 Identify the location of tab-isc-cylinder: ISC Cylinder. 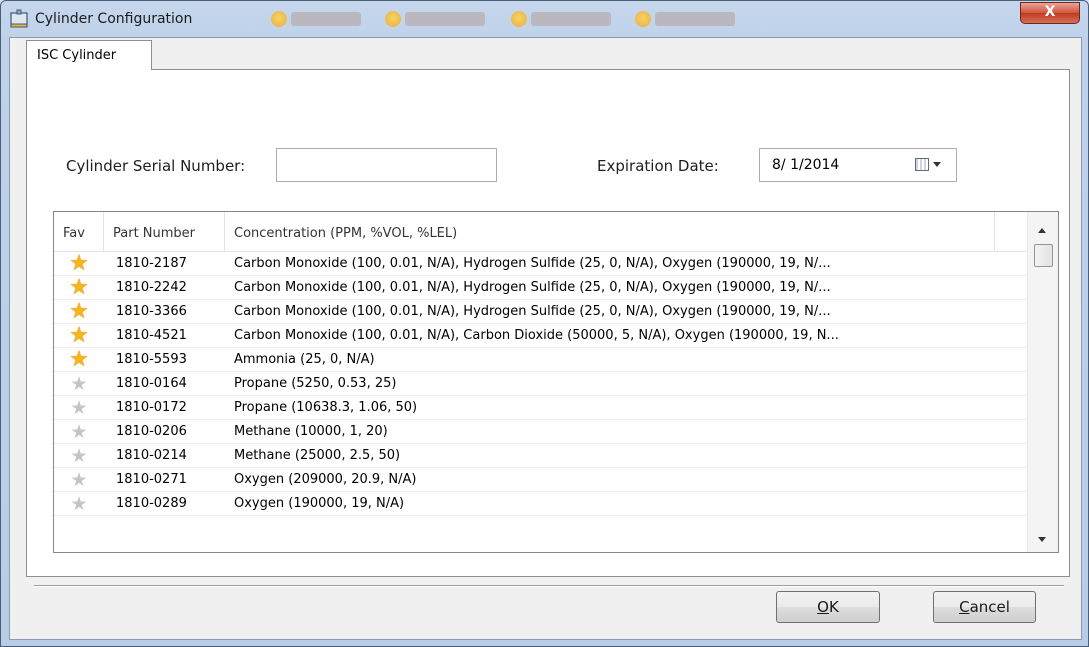
(89, 55).